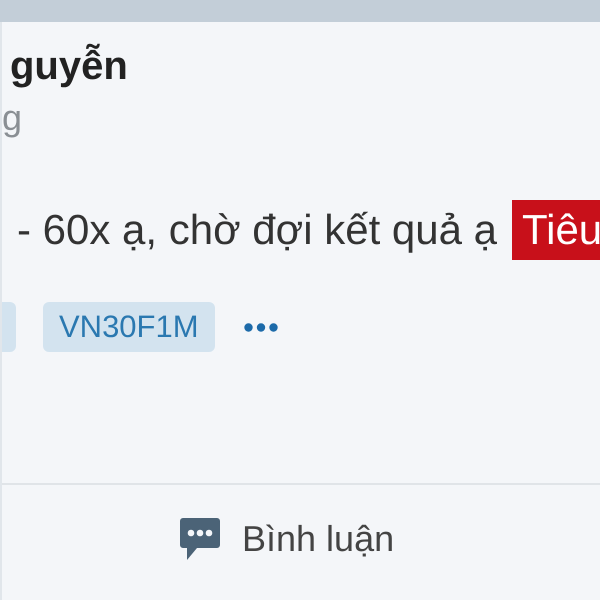  What do you see at coordinates (12, 118) in the screenshot?
I see `author-subtitle: g` at bounding box center [12, 118].